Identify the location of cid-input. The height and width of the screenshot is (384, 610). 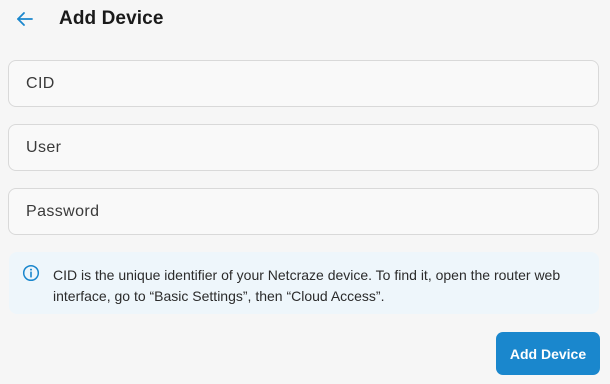
(303, 83).